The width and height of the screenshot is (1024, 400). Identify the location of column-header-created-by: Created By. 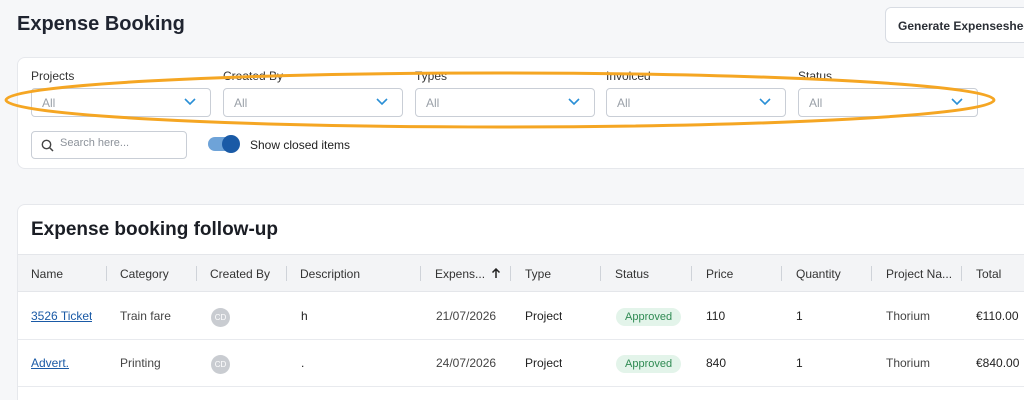
(242, 274).